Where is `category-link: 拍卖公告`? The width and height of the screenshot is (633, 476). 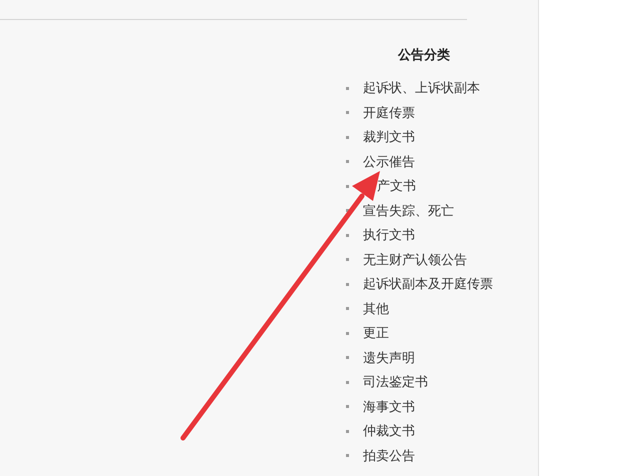
category-link: 拍卖公告 is located at coordinates (389, 455).